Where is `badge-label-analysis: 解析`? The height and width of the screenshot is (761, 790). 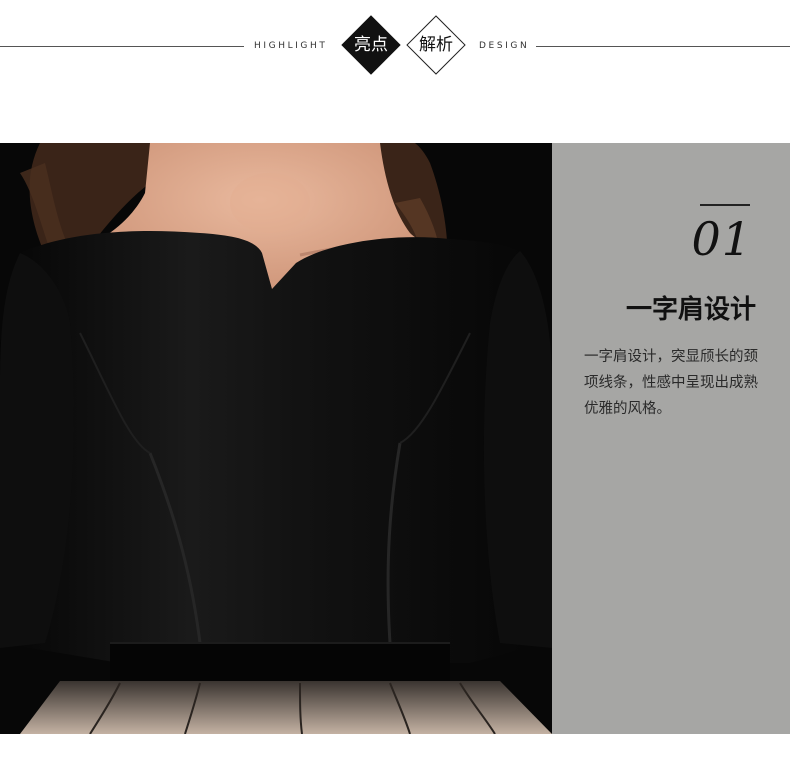 badge-label-analysis: 解析 is located at coordinates (436, 45).